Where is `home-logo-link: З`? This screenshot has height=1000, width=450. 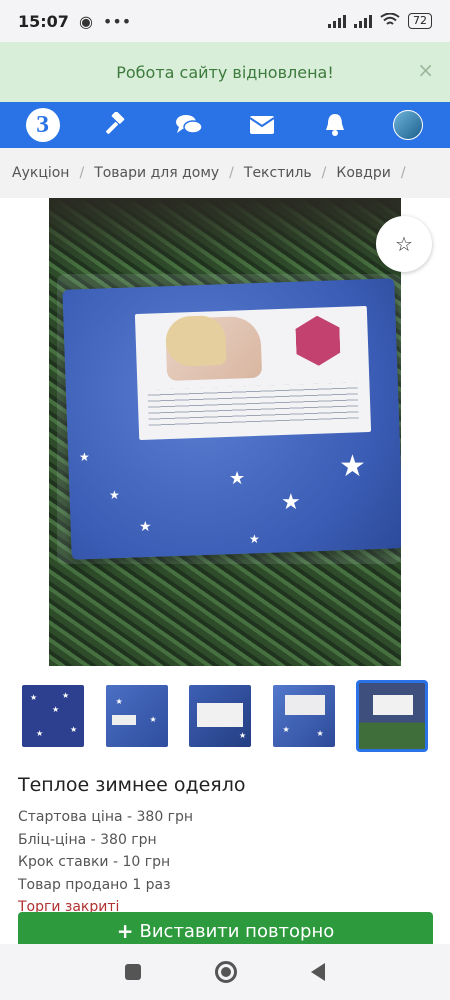 home-logo-link: З is located at coordinates (43, 125).